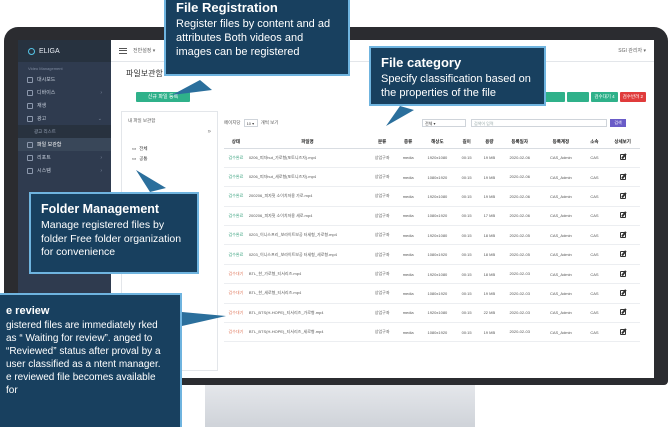 The width and height of the screenshot is (669, 427). Describe the element at coordinates (64, 144) in the screenshot. I see `sidebar-item-file-storage: 파일 보관함` at that location.